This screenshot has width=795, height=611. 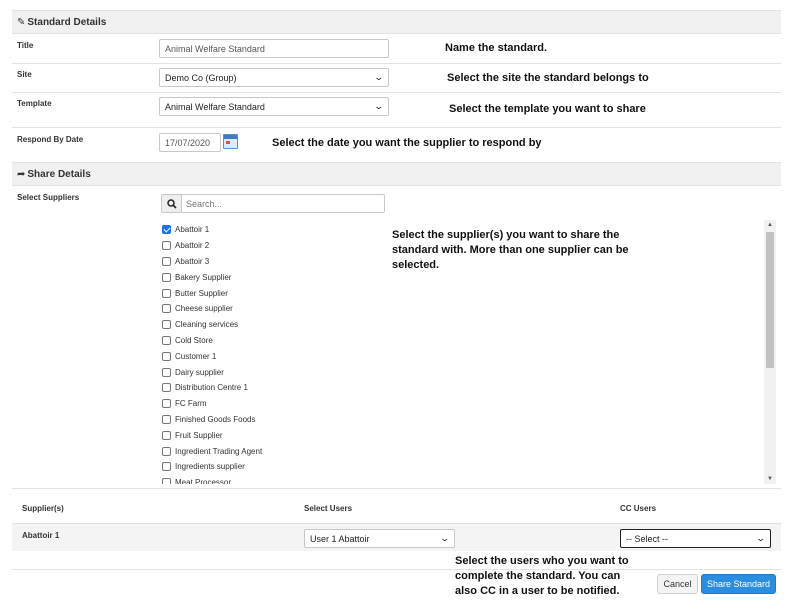 I want to click on supplier-list-scrollbar: ▲ ▼, so click(x=770, y=352).